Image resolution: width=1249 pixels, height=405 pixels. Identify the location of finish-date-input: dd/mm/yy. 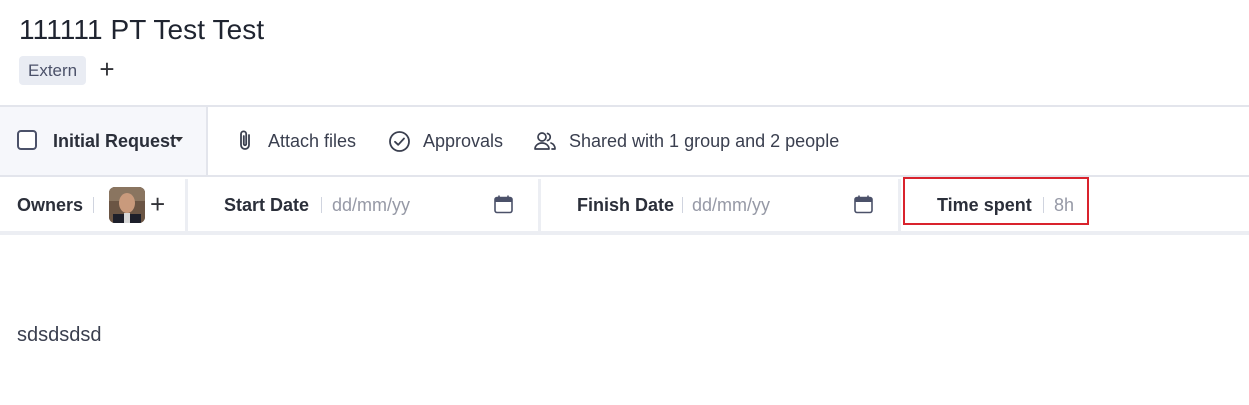
(731, 205).